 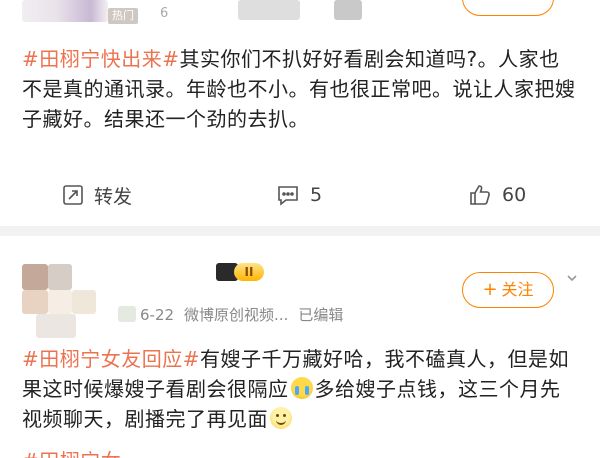 I want to click on like-icon, so click(x=480, y=195).